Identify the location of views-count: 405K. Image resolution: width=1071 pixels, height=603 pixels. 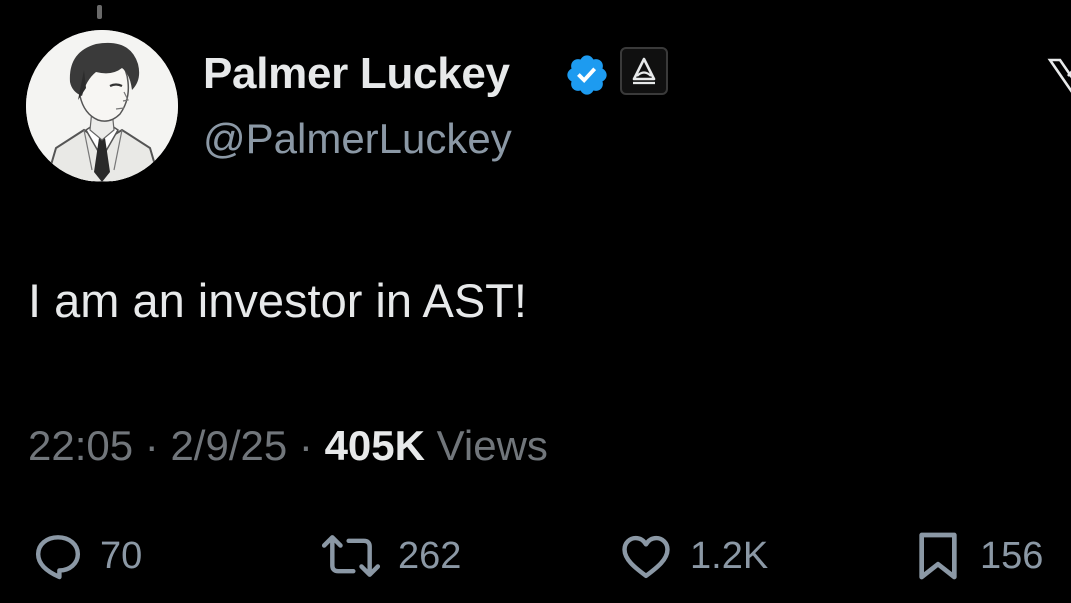
(374, 445).